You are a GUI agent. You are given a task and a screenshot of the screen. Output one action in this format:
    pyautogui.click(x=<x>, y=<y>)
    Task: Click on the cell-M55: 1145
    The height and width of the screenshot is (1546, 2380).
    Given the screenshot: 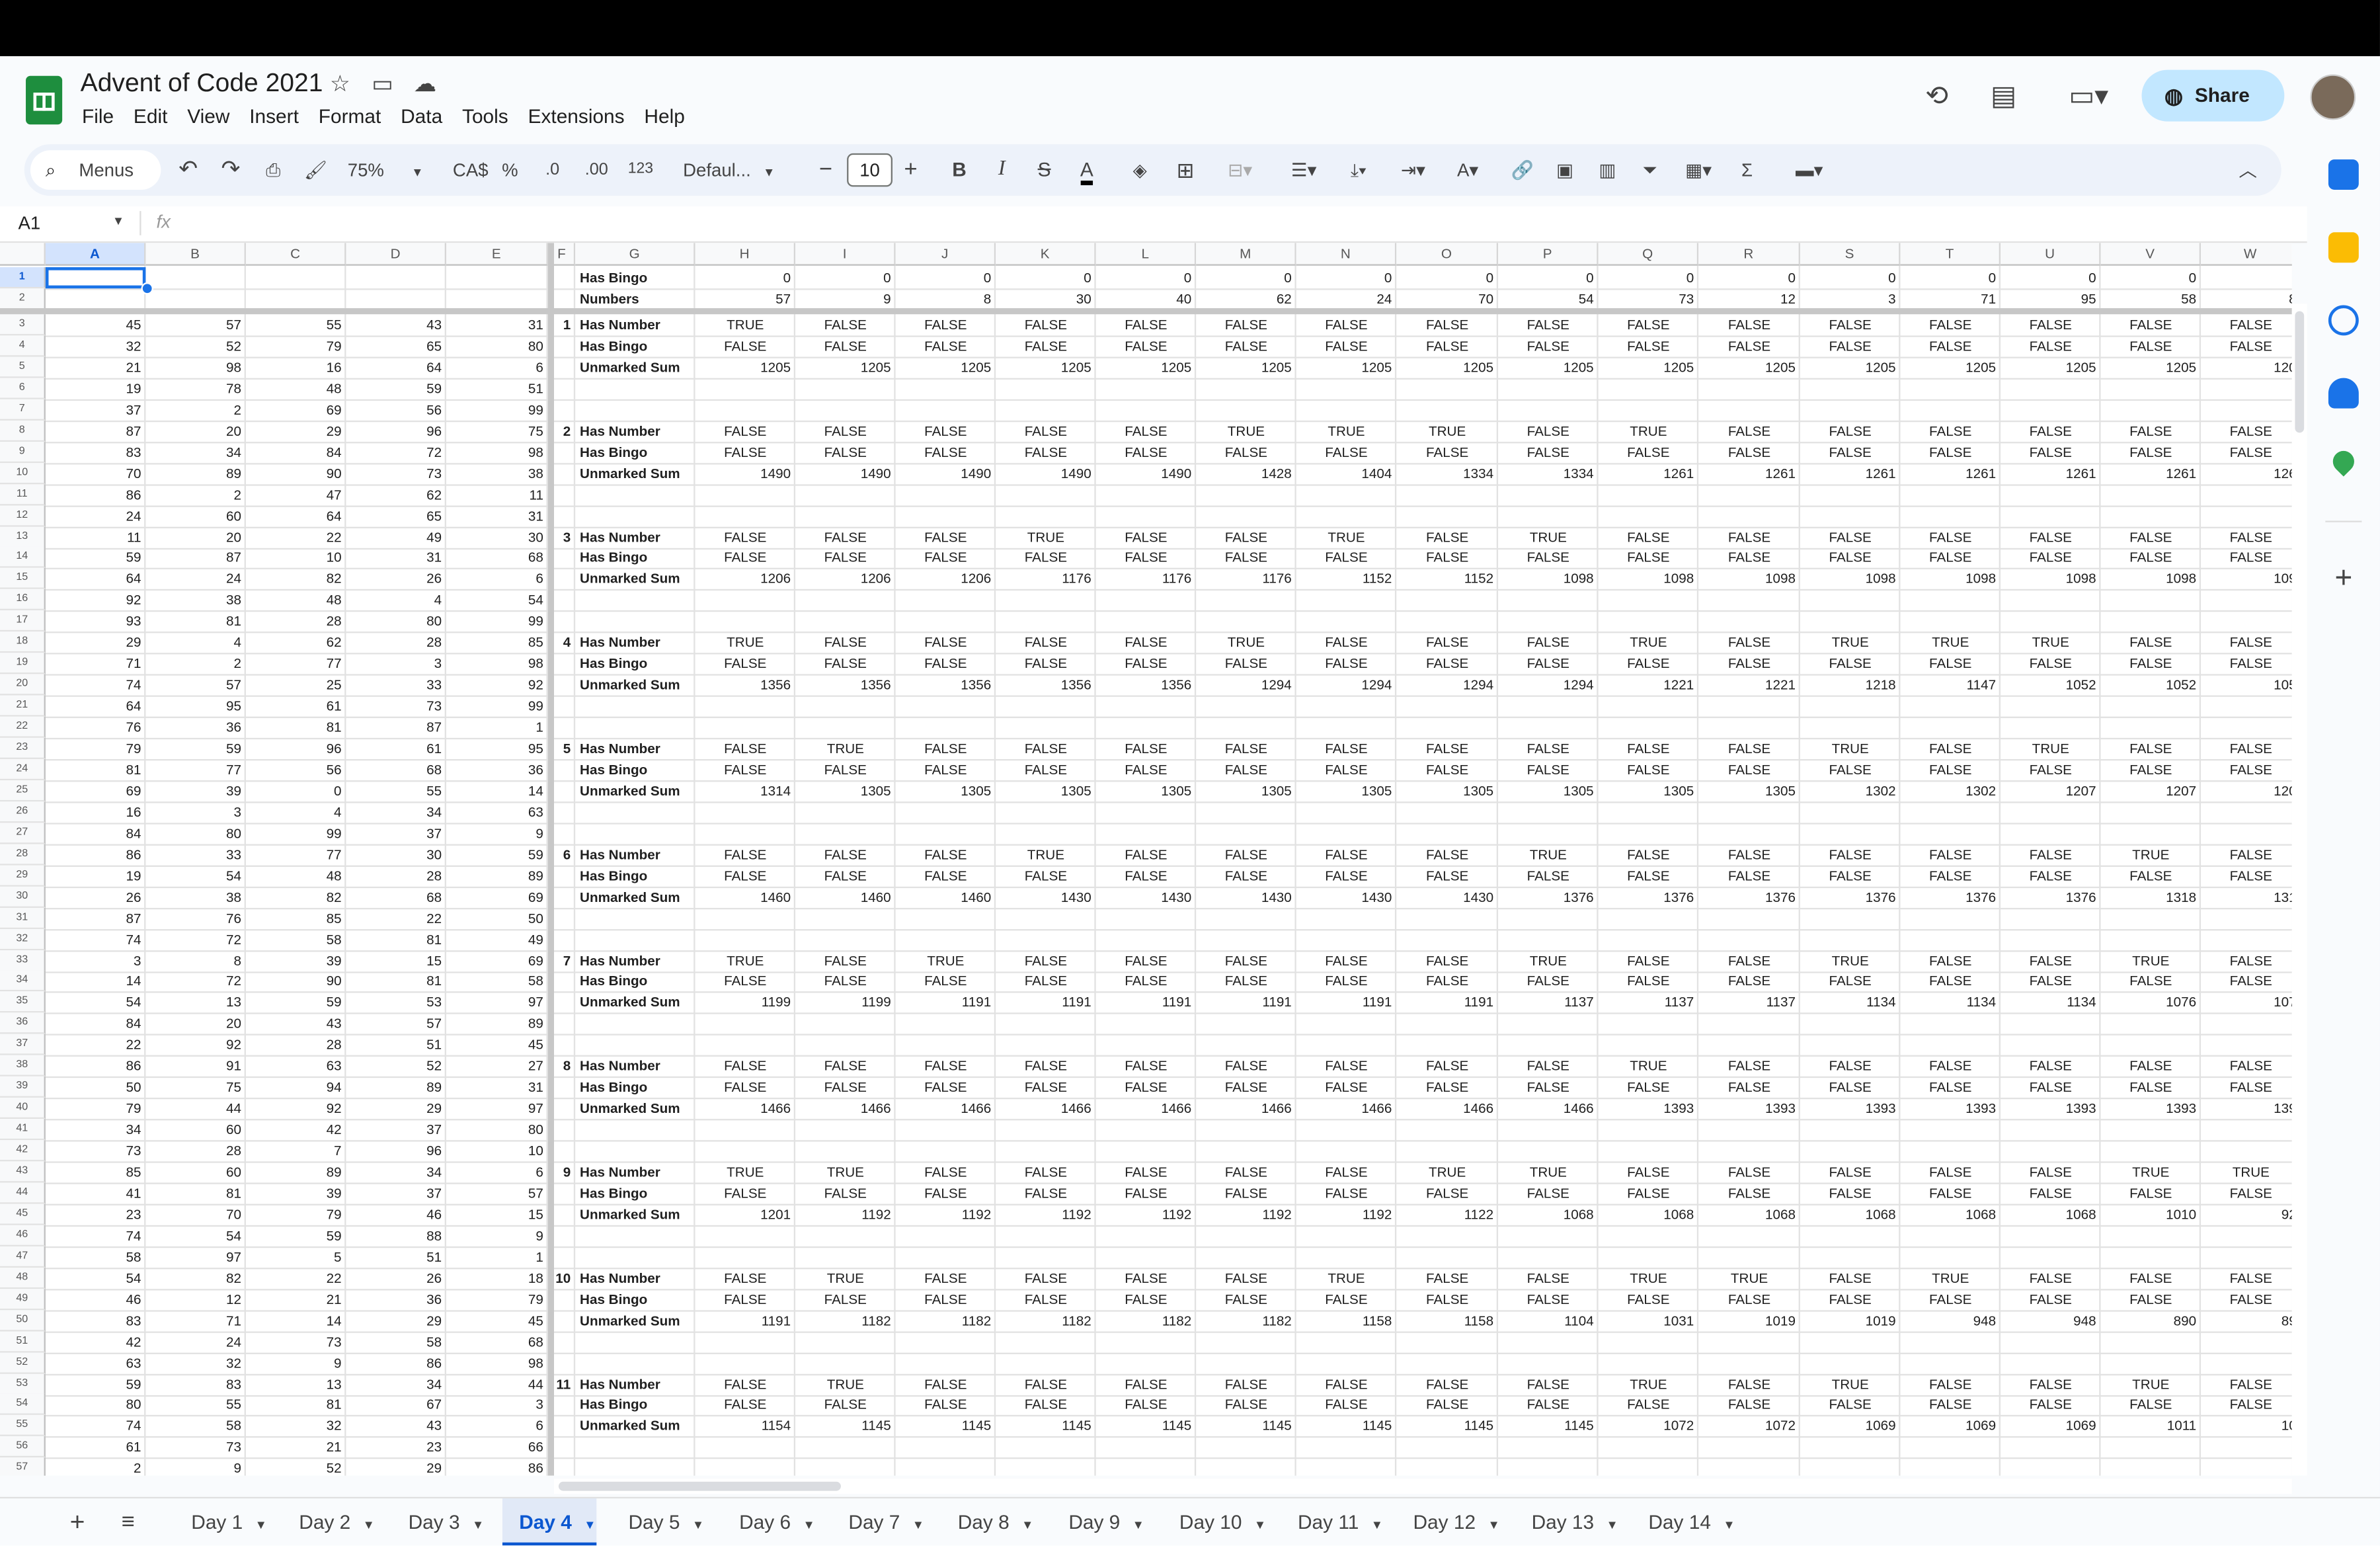 What is the action you would take?
    pyautogui.click(x=1246, y=1426)
    